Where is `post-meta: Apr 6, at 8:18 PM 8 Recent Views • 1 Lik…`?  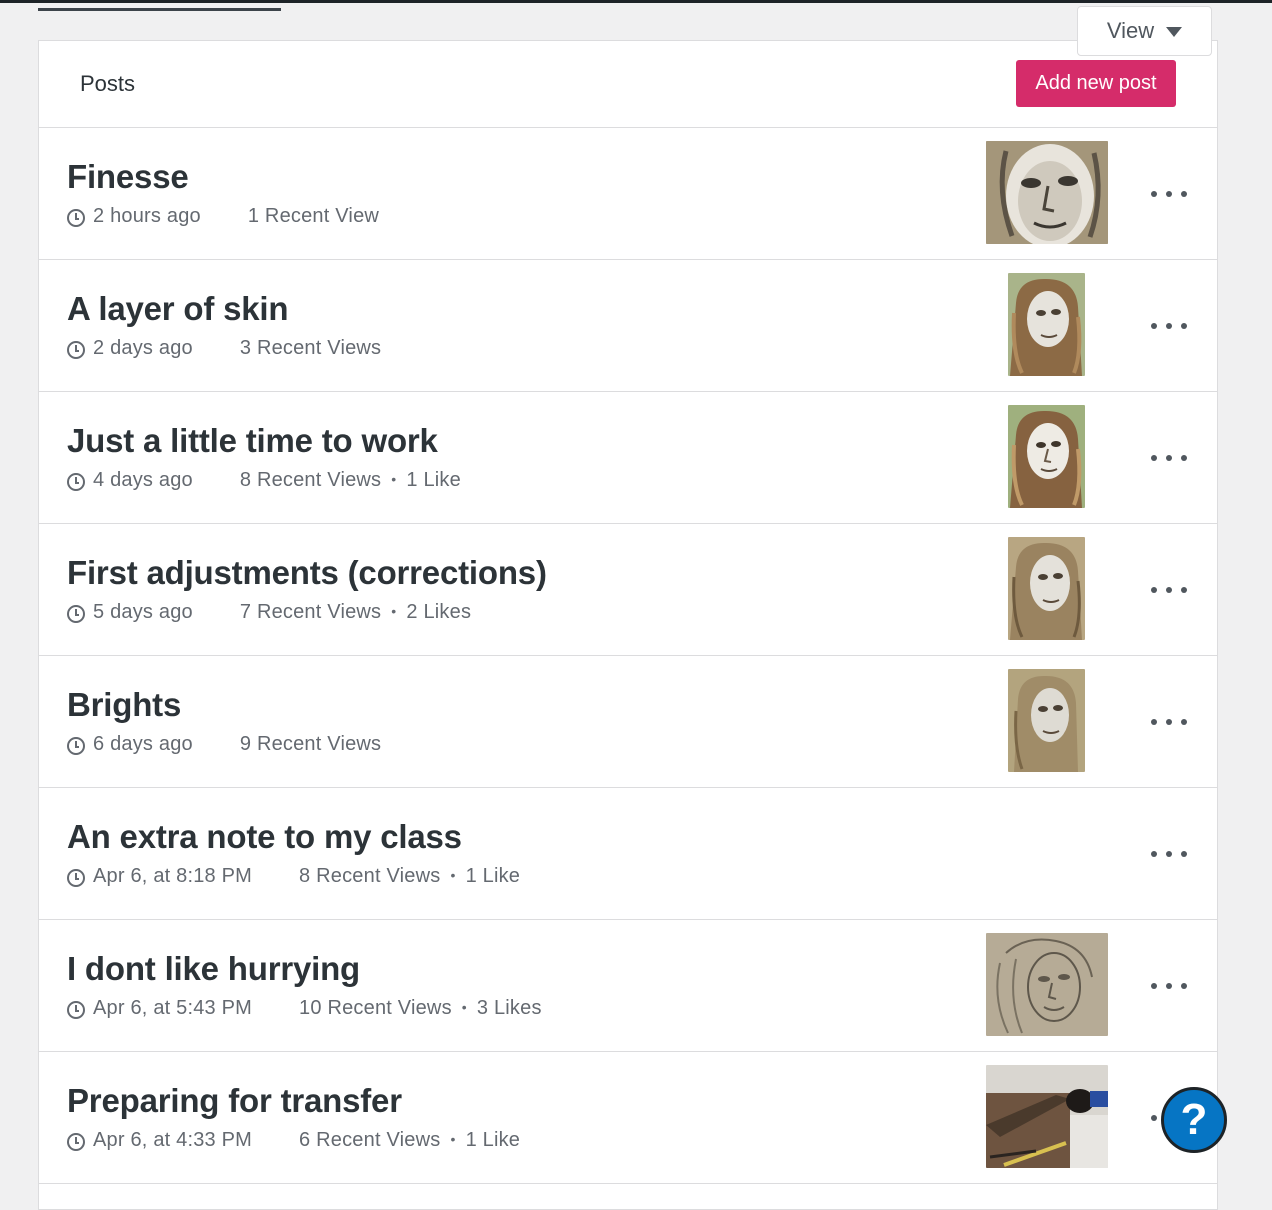
post-meta: Apr 6, at 8:18 PM 8 Recent Views • 1 Lik… is located at coordinates (293, 876).